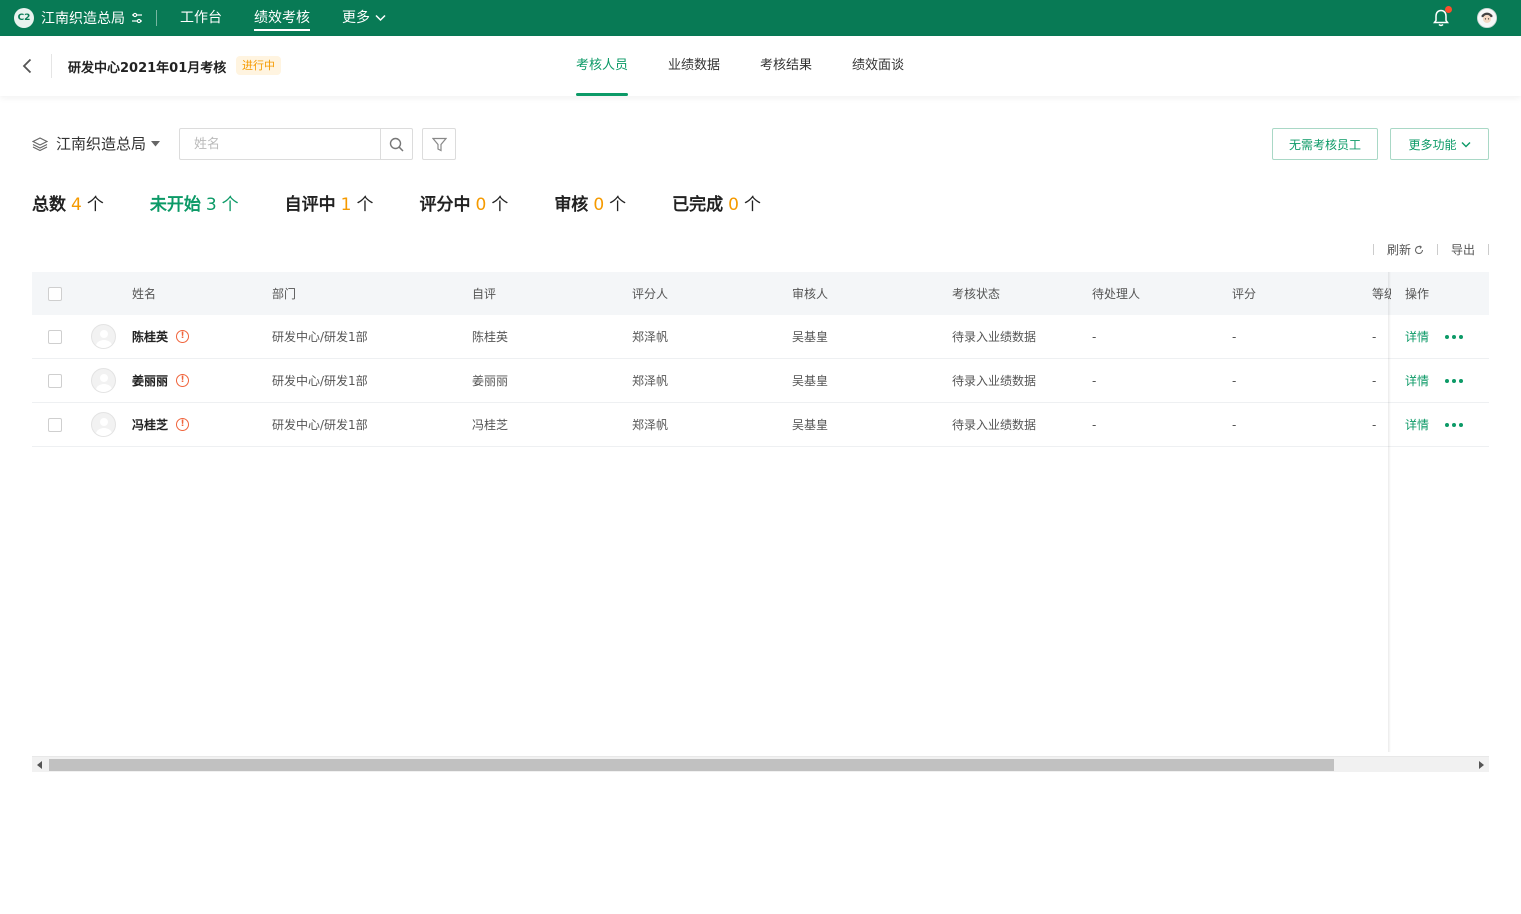  I want to click on refresh-button: 刷新, so click(1405, 249).